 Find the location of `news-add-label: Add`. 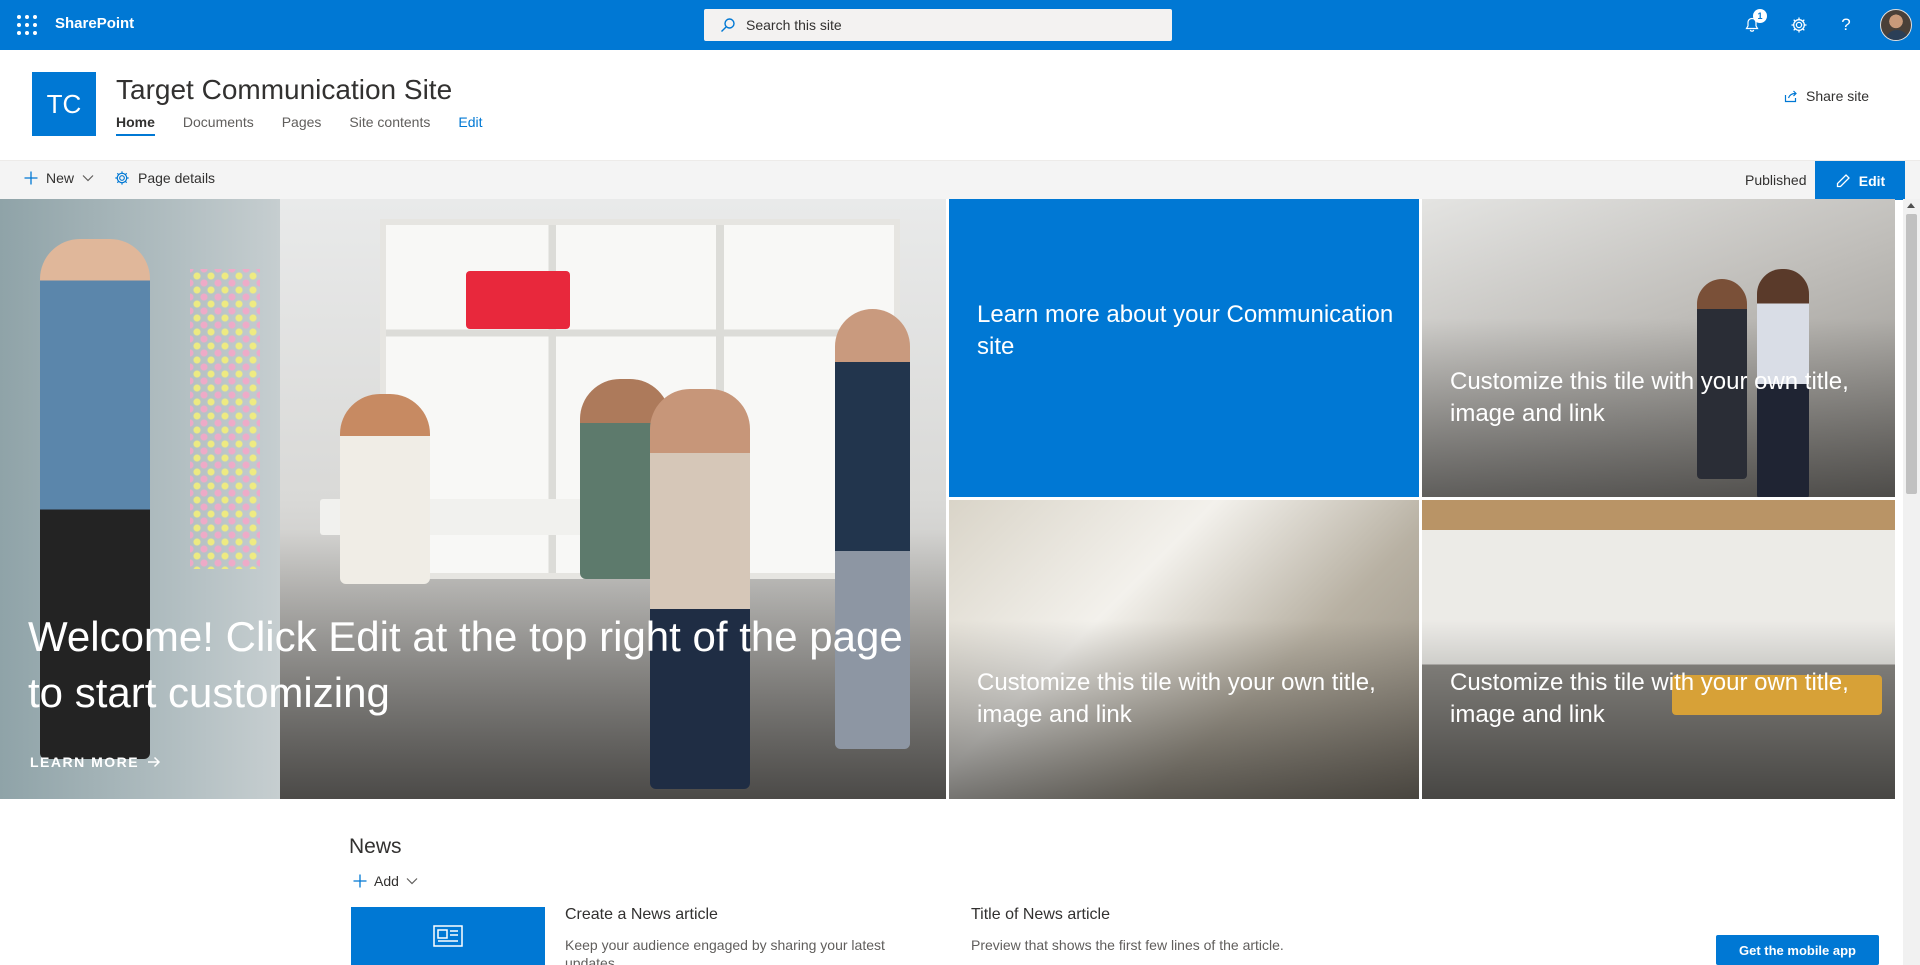

news-add-label: Add is located at coordinates (386, 881).